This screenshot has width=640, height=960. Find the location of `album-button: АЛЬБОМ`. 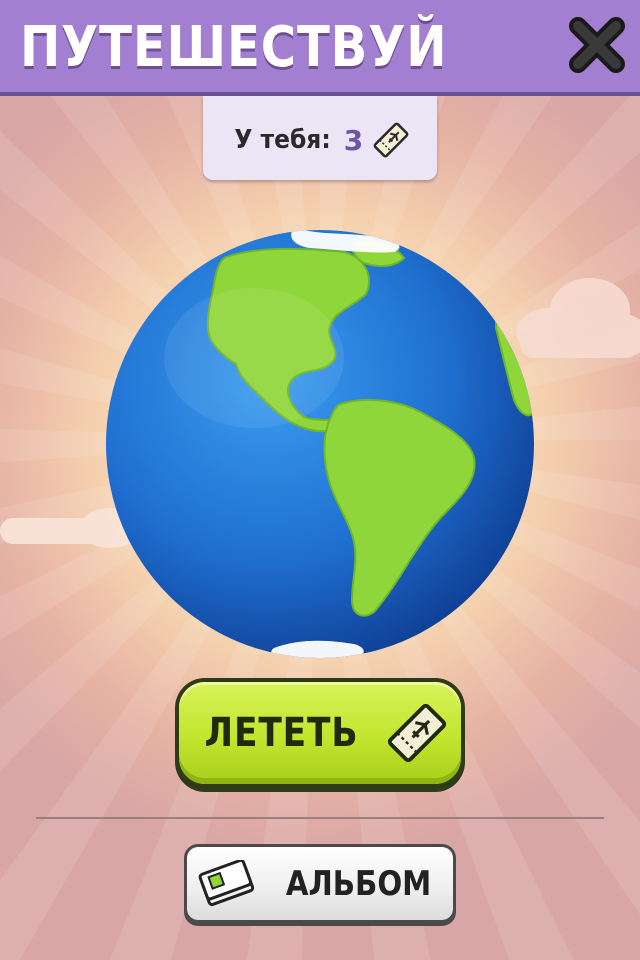

album-button: АЛЬБОМ is located at coordinates (320, 885).